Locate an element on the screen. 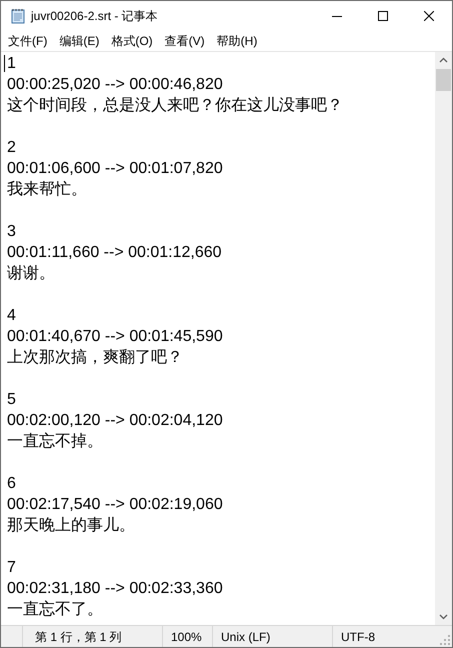 The width and height of the screenshot is (453, 648). menu-item: 格式(O) is located at coordinates (132, 41).